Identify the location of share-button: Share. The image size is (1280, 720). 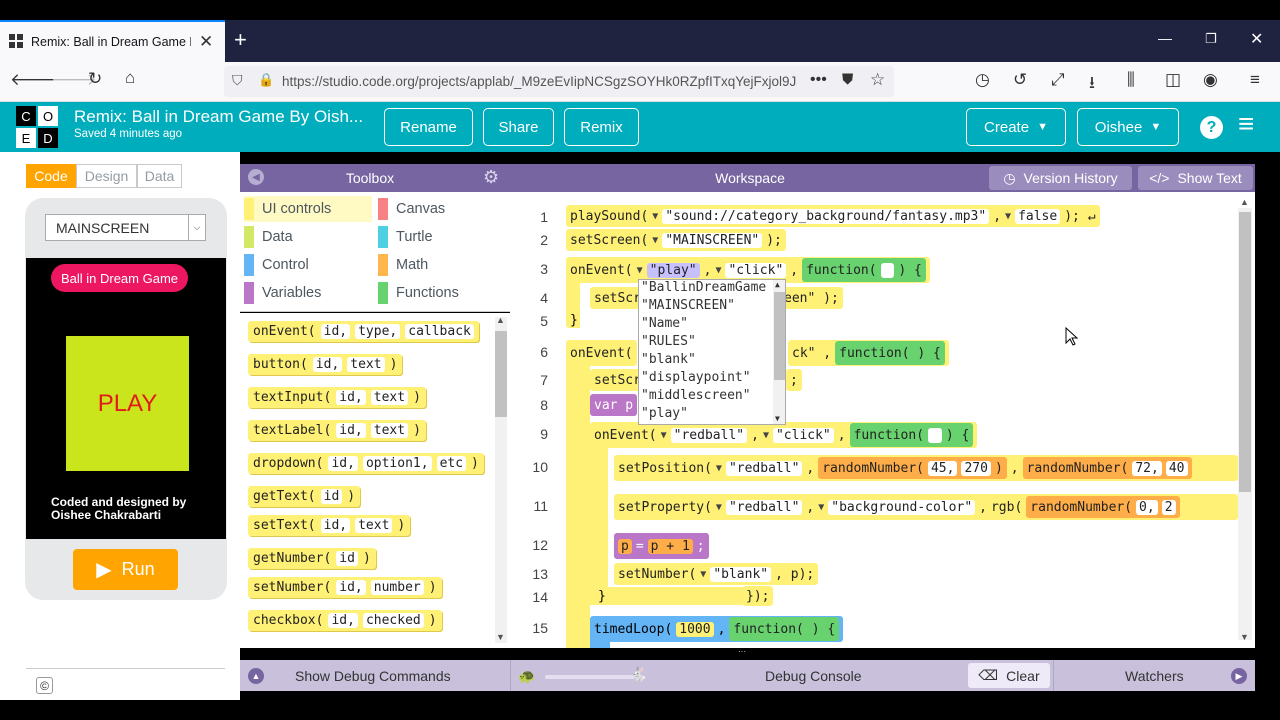
(518, 127).